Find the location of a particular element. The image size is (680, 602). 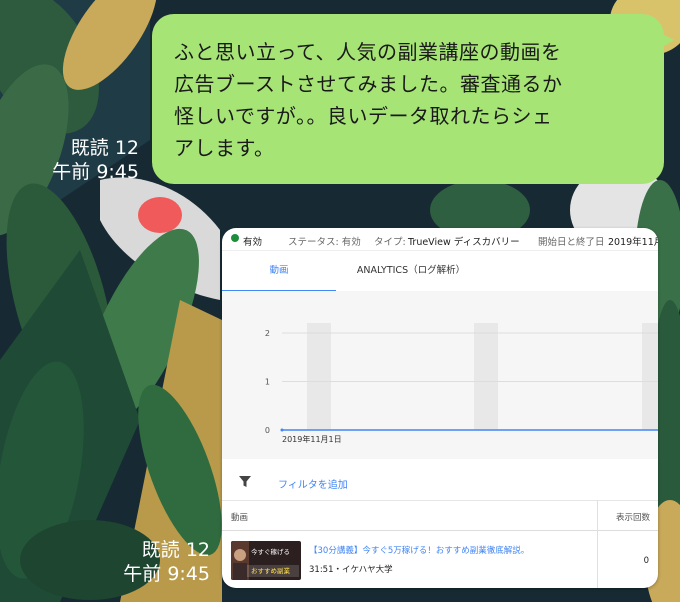

message-line: 広告ブーストさせてみました。審査通るか is located at coordinates (368, 84).